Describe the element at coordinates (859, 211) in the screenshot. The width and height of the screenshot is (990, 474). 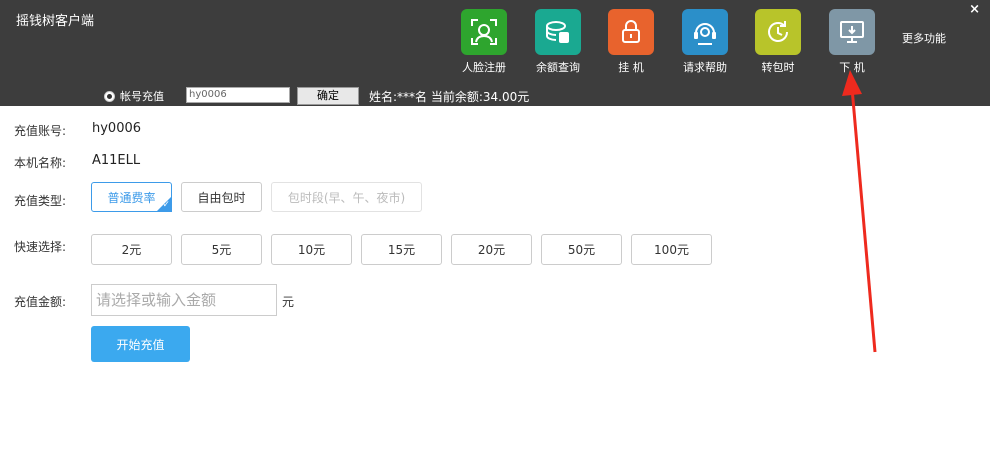
I see `red-arrow-annotation` at that location.